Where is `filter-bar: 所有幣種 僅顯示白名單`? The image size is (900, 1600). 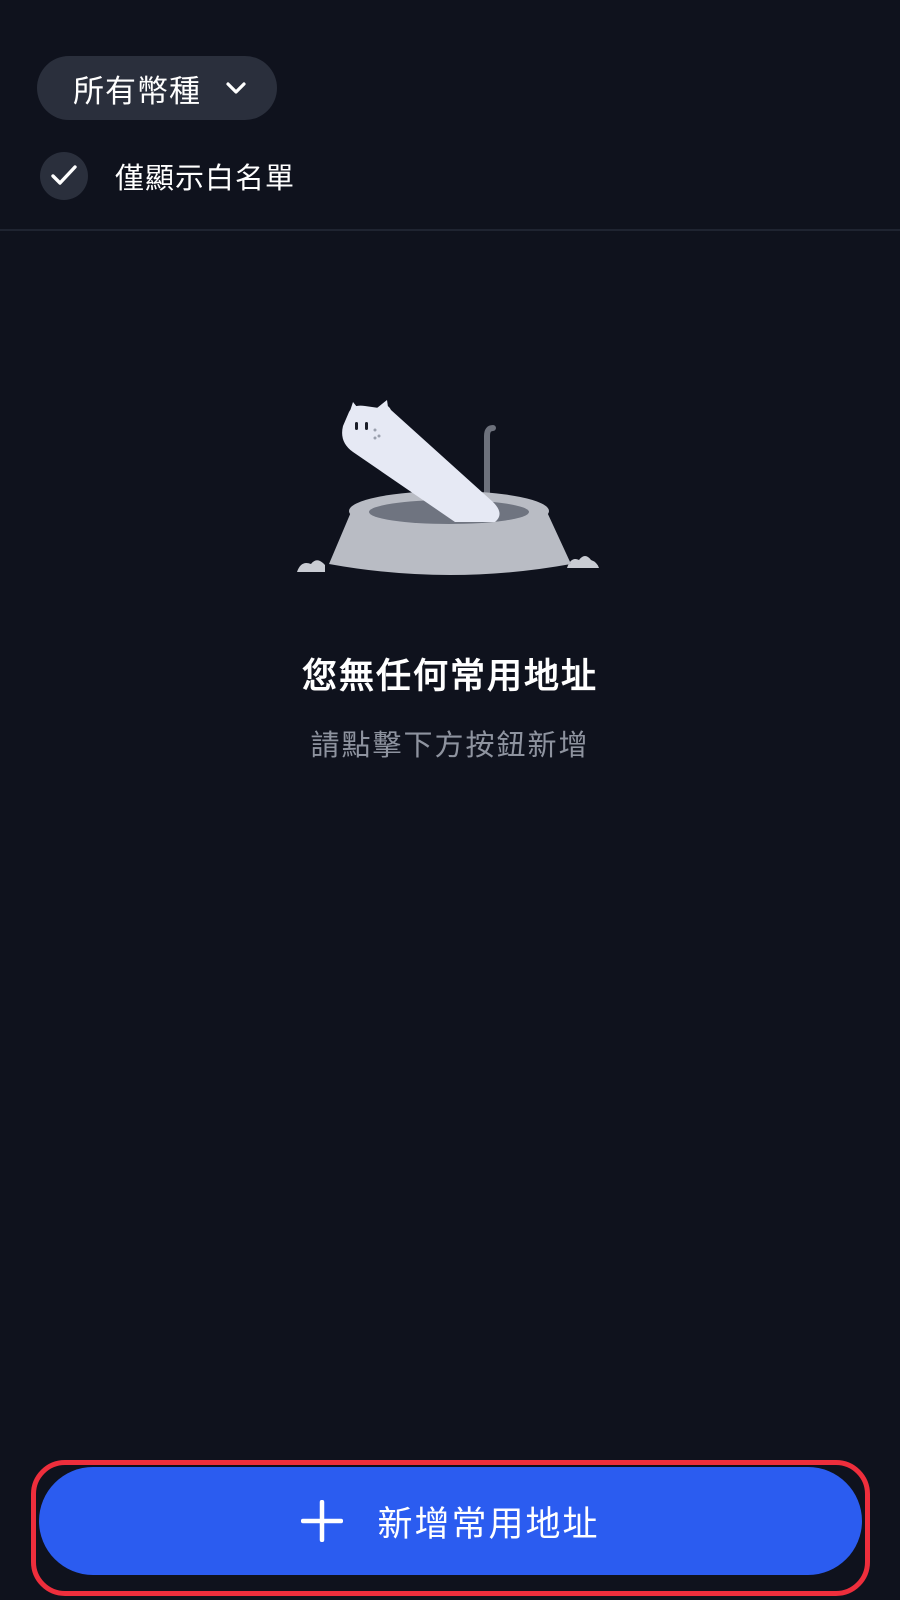 filter-bar: 所有幣種 僅顯示白名單 is located at coordinates (450, 115).